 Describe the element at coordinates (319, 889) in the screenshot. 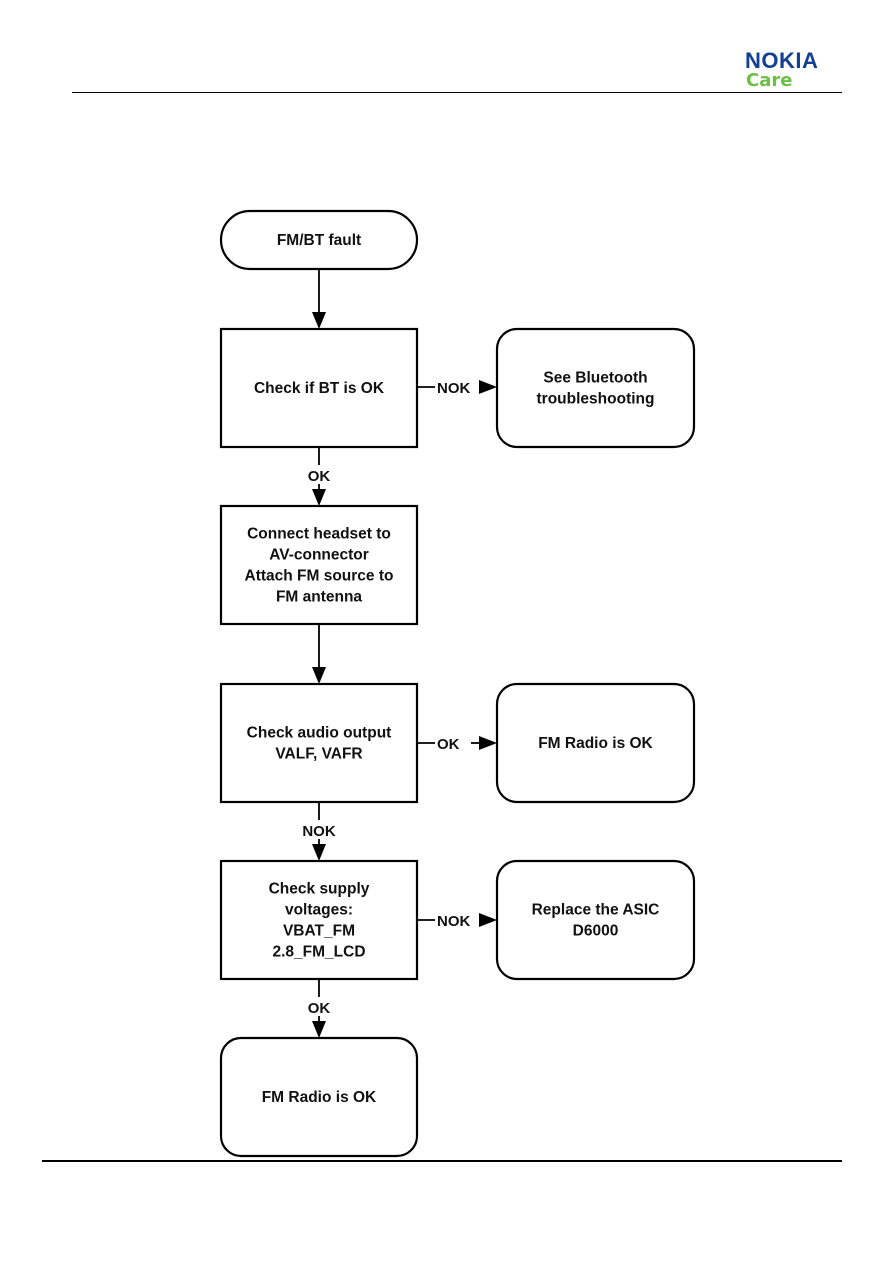

I see `node-text-line: Check supply` at that location.